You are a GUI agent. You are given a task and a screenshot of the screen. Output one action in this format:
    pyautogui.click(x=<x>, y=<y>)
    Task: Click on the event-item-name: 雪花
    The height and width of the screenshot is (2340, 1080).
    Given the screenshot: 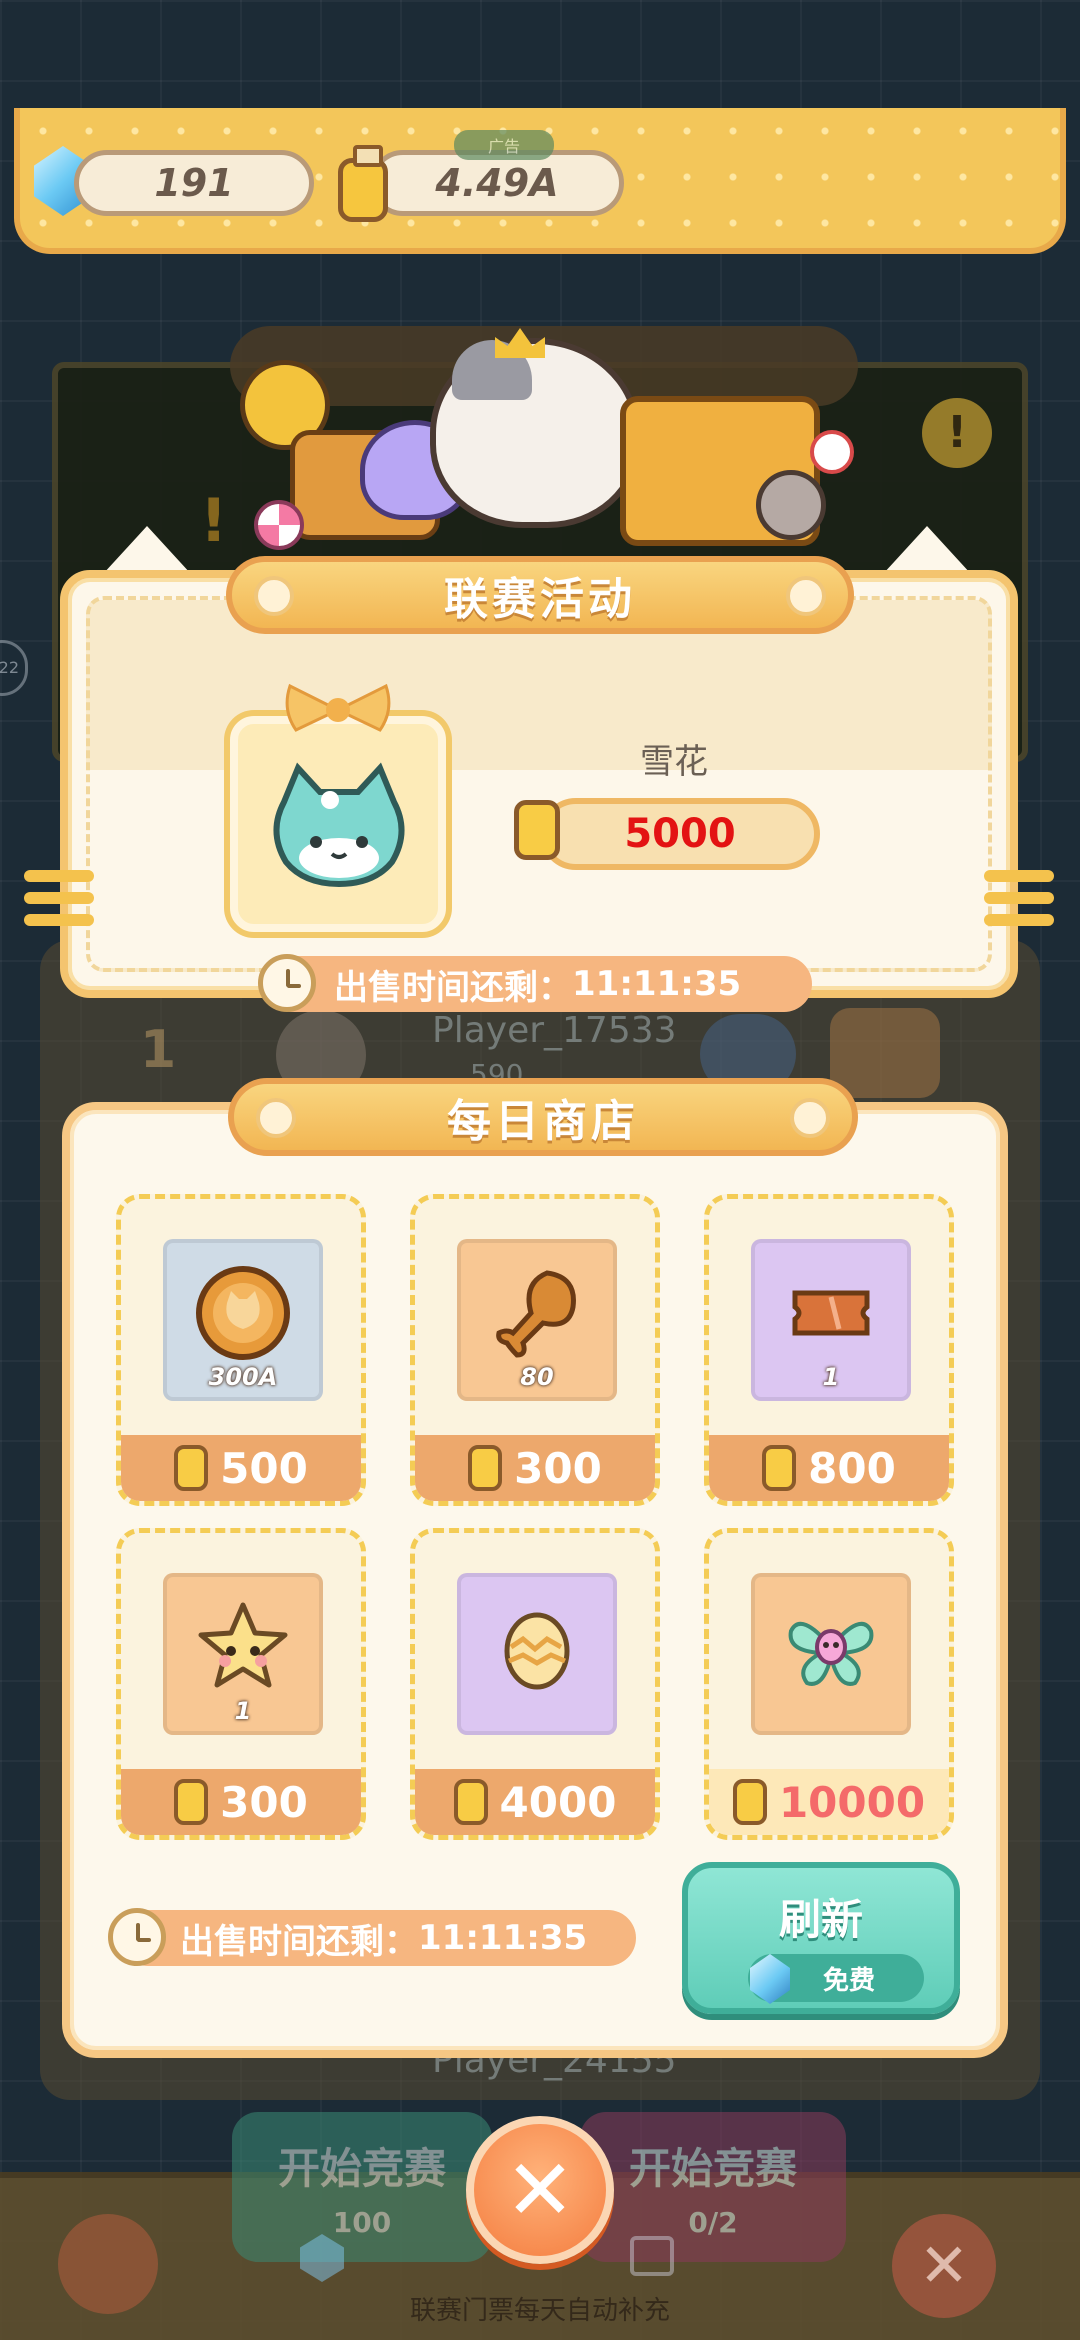 What is the action you would take?
    pyautogui.click(x=674, y=762)
    